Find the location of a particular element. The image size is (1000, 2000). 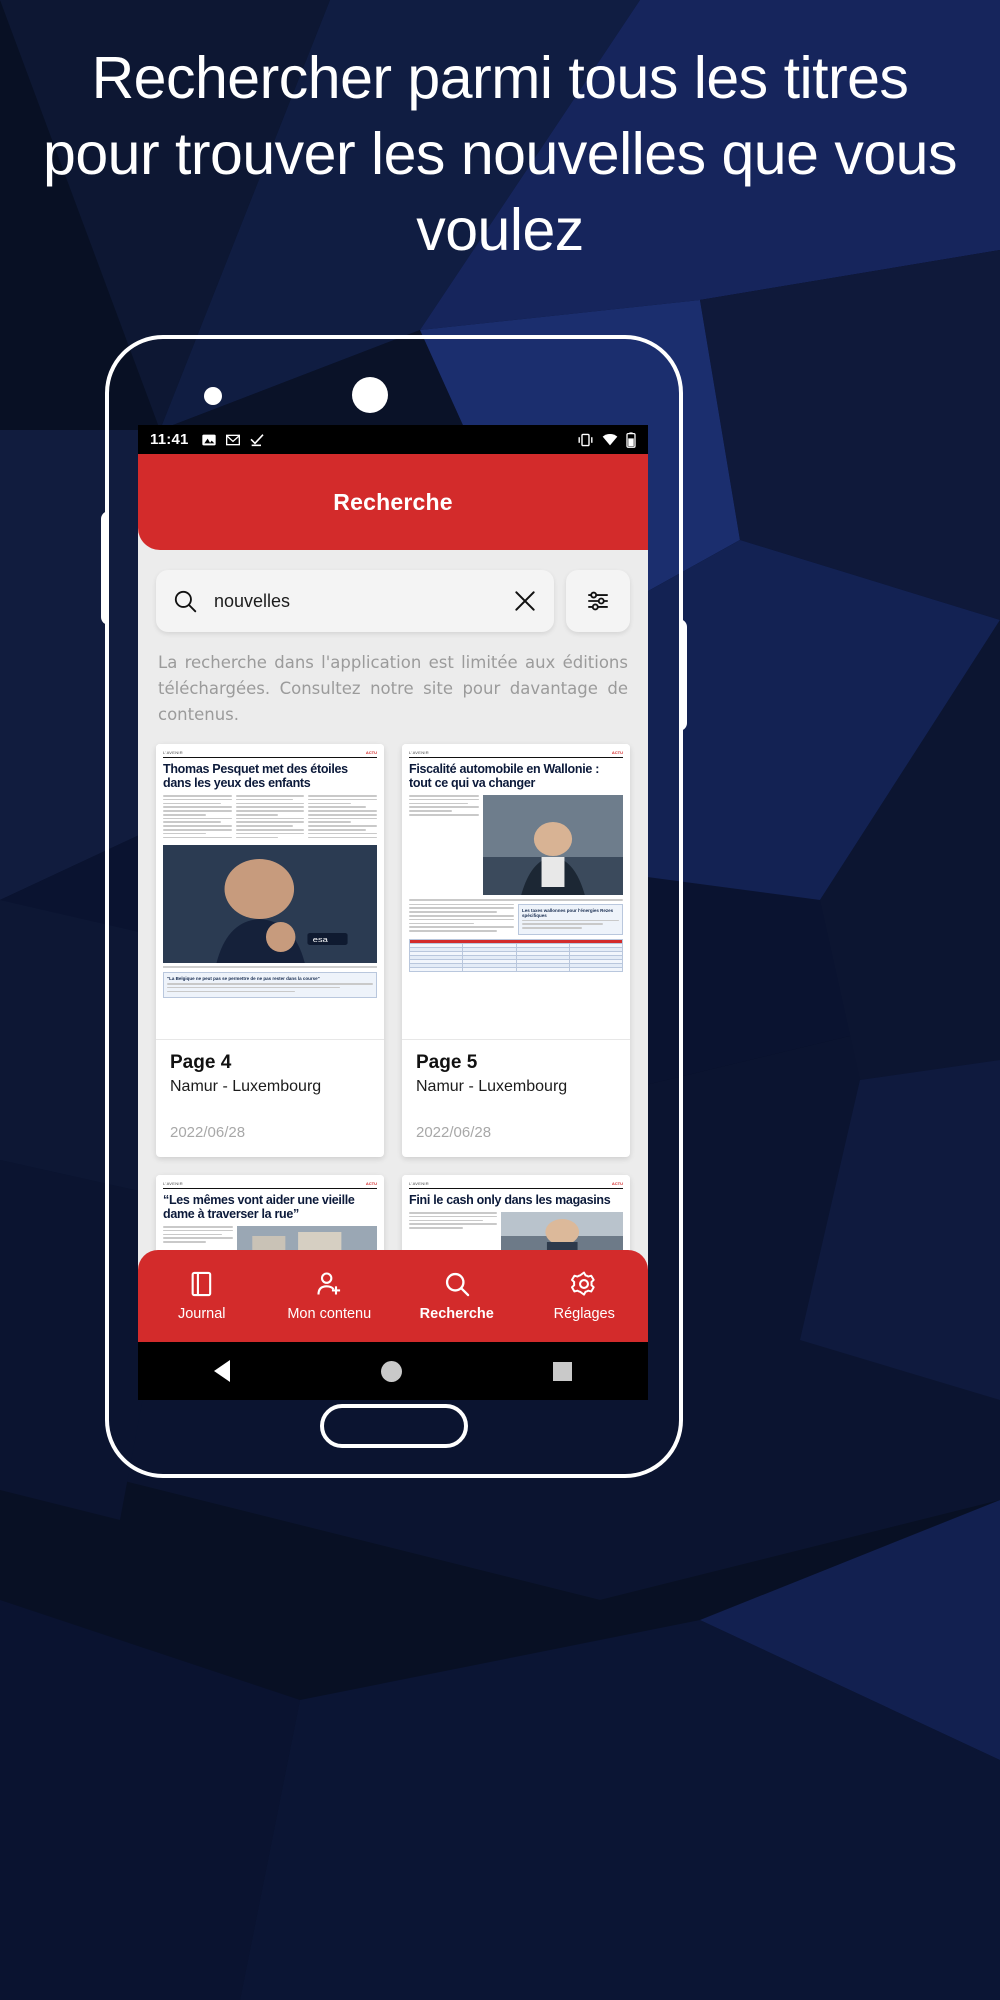

thumb-photo: esa is located at coordinates (270, 904).